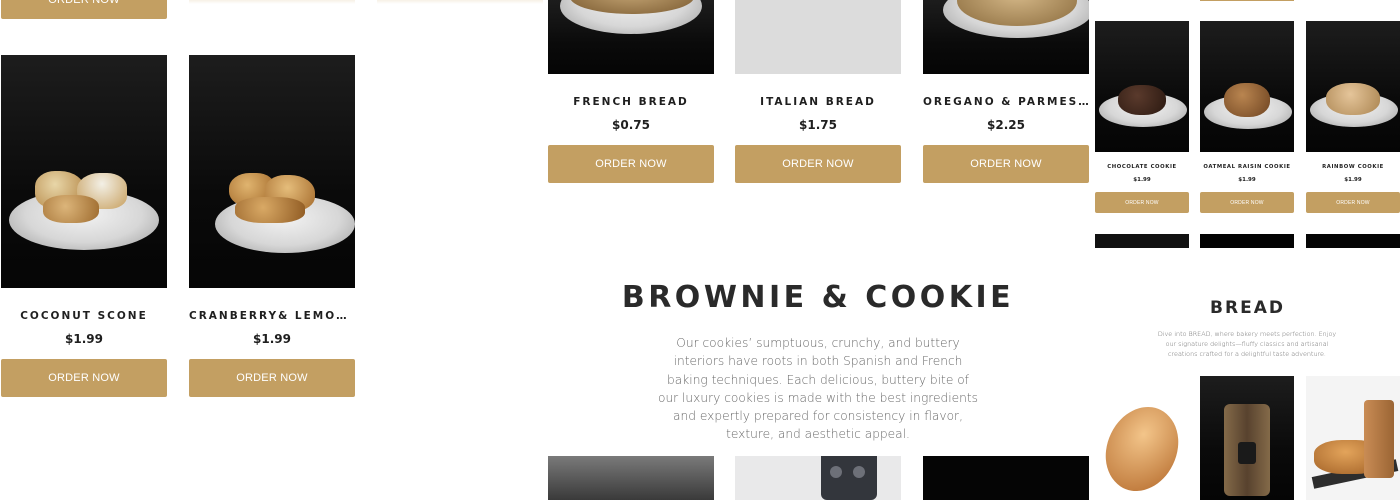 The width and height of the screenshot is (1400, 500). What do you see at coordinates (1247, 453) in the screenshot?
I see `bread-label` at bounding box center [1247, 453].